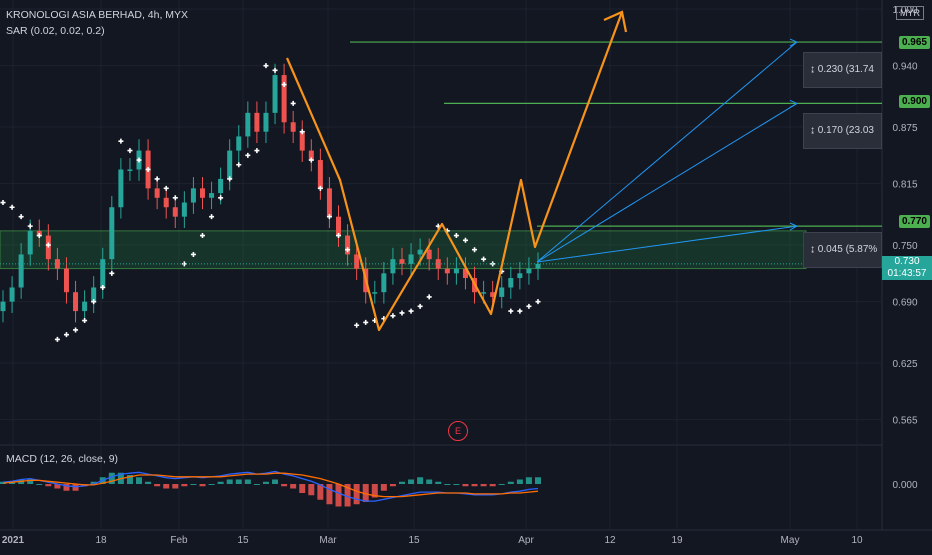 The height and width of the screenshot is (555, 932). Describe the element at coordinates (845, 69) in the screenshot. I see `risk-reward-label: 0.230 (31.74` at that location.